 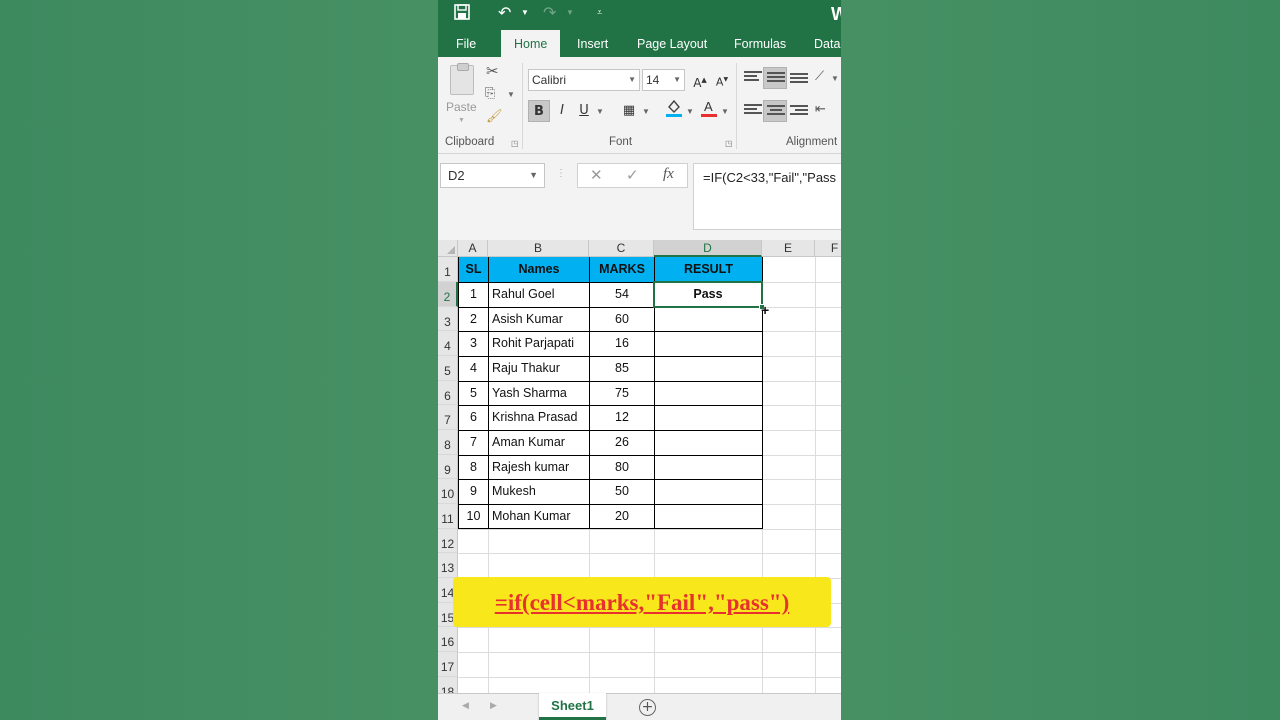 What do you see at coordinates (622, 417) in the screenshot?
I see `table-cell-marks: 12` at bounding box center [622, 417].